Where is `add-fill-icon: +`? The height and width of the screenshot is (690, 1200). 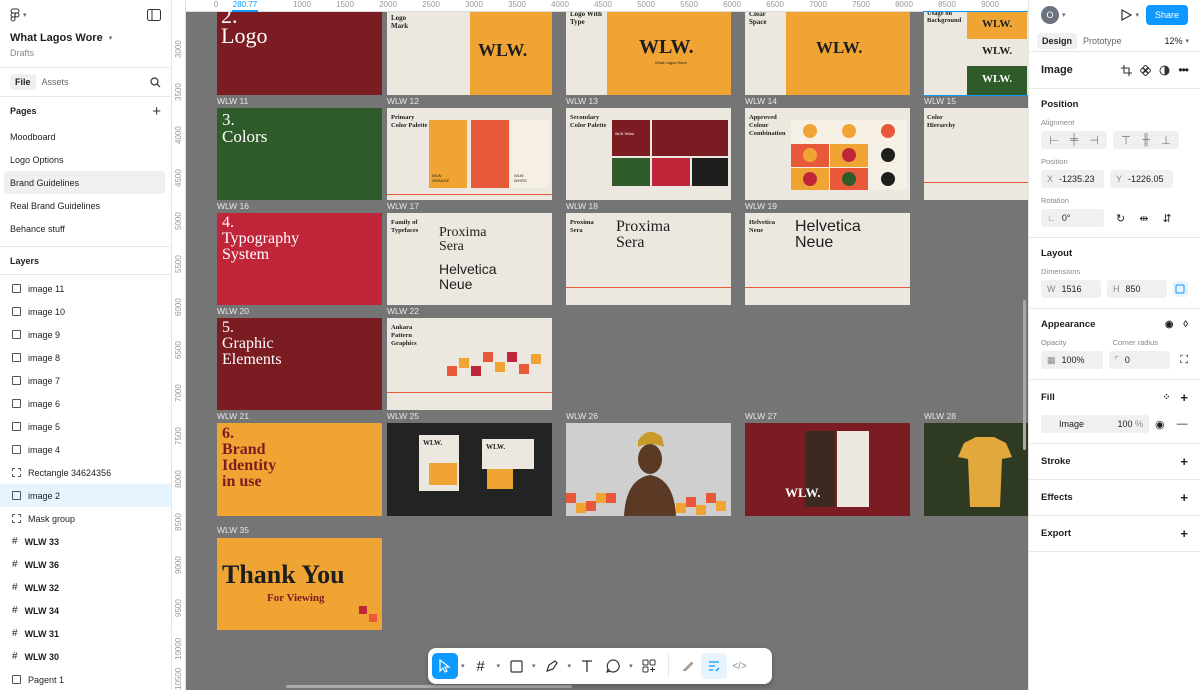
add-fill-icon: + is located at coordinates (1184, 397).